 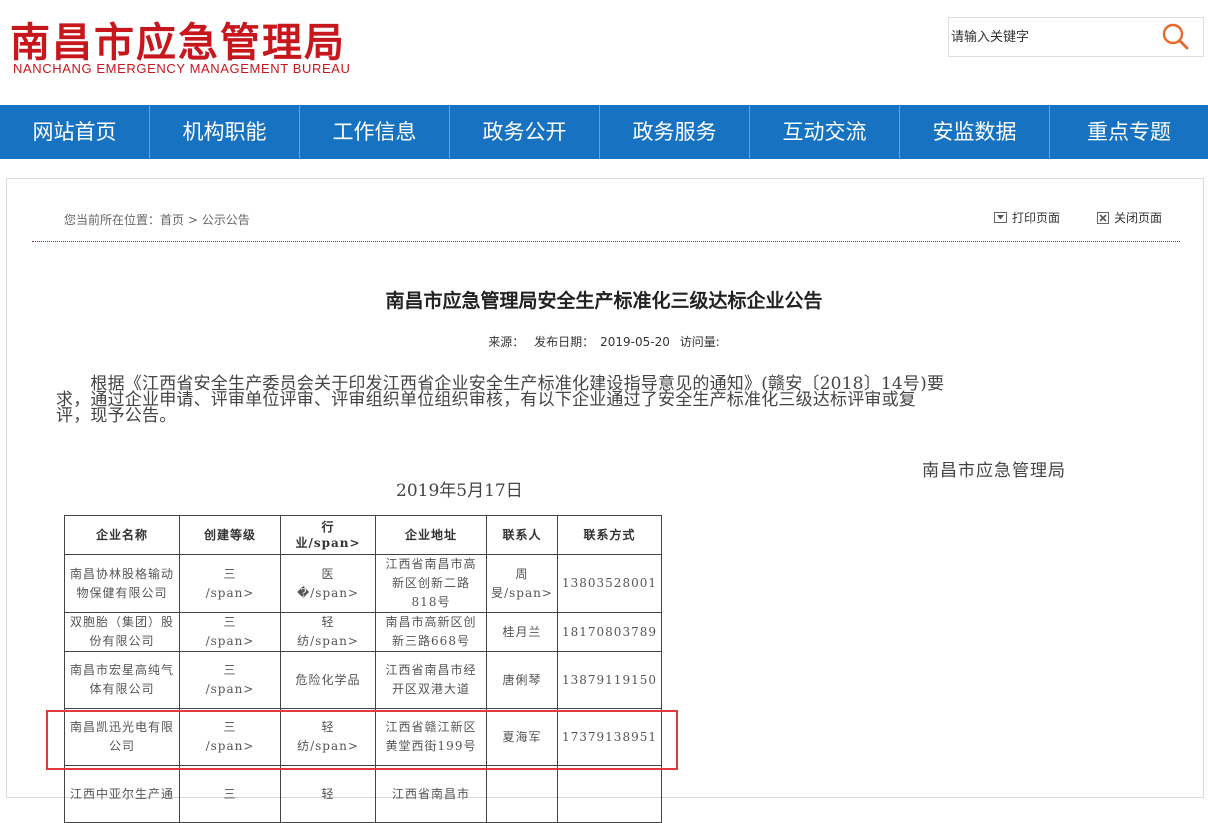 I want to click on cell-company: 双胞胎（集团）股份有限公司, so click(x=122, y=632).